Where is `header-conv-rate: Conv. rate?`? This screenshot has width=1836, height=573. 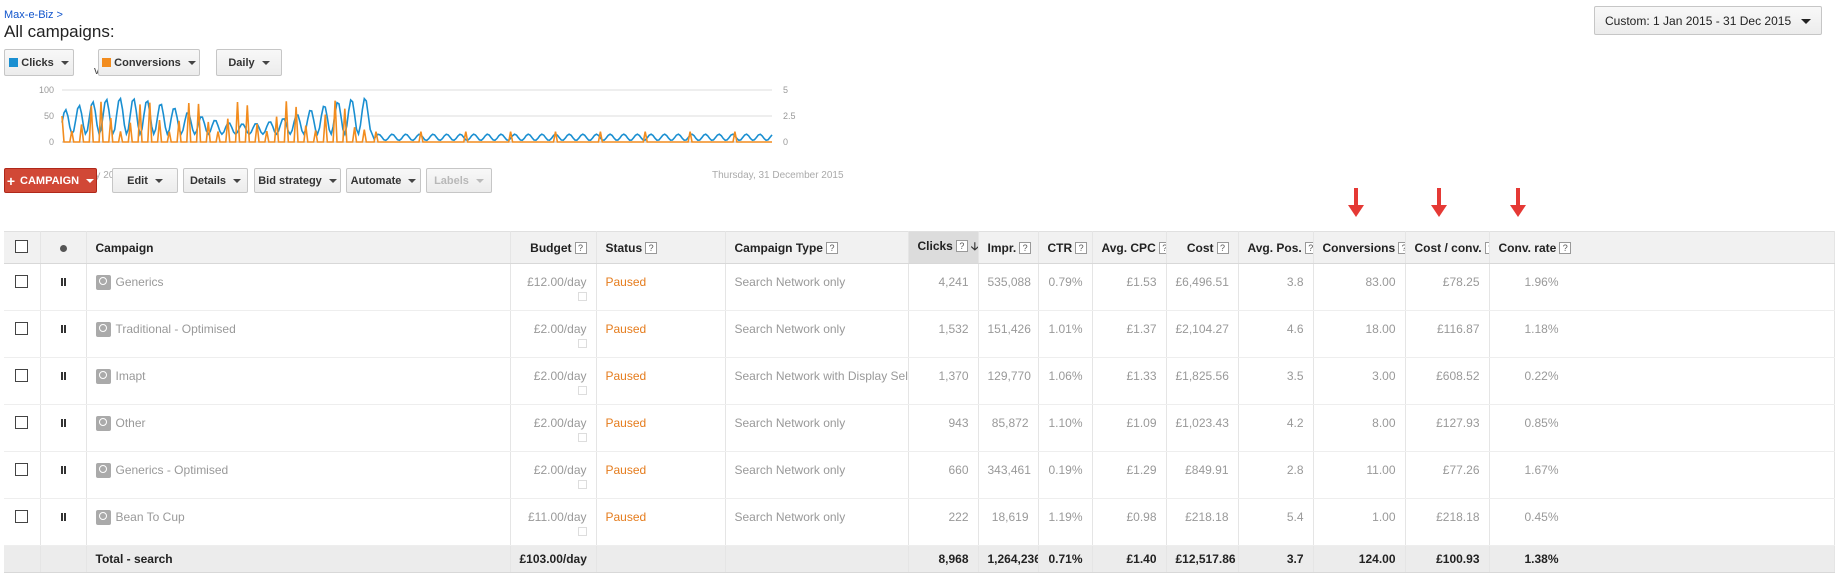
header-conv-rate: Conv. rate? is located at coordinates (1662, 247).